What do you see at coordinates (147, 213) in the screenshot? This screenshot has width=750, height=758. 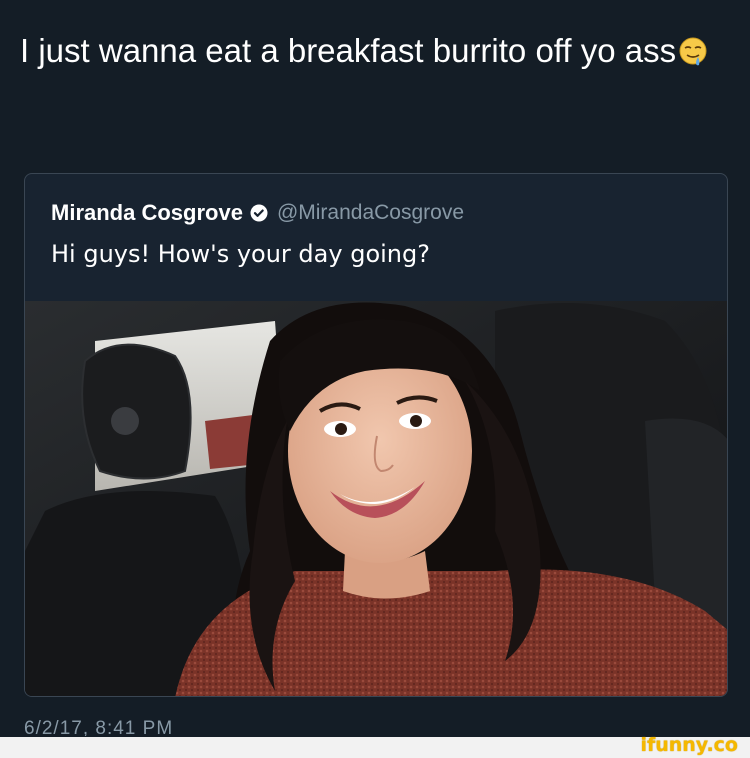 I see `display-name: Miranda Cosgrove` at bounding box center [147, 213].